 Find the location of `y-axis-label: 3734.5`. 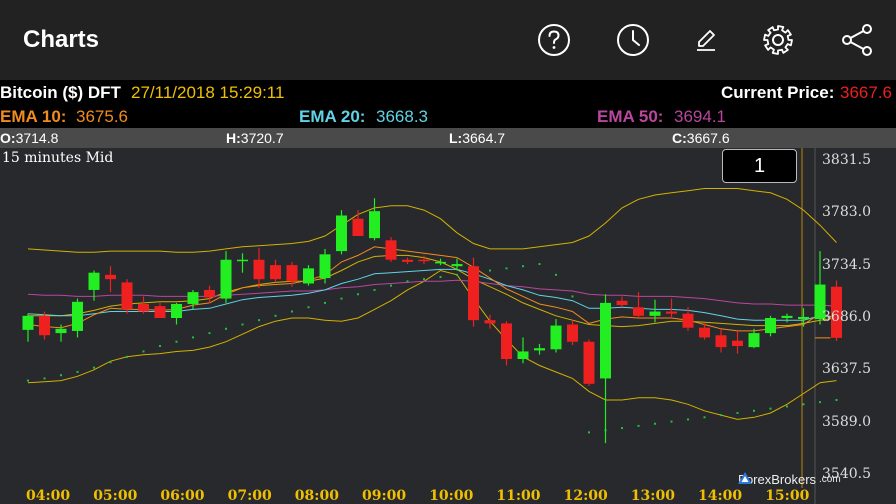

y-axis-label: 3734.5 is located at coordinates (846, 264).